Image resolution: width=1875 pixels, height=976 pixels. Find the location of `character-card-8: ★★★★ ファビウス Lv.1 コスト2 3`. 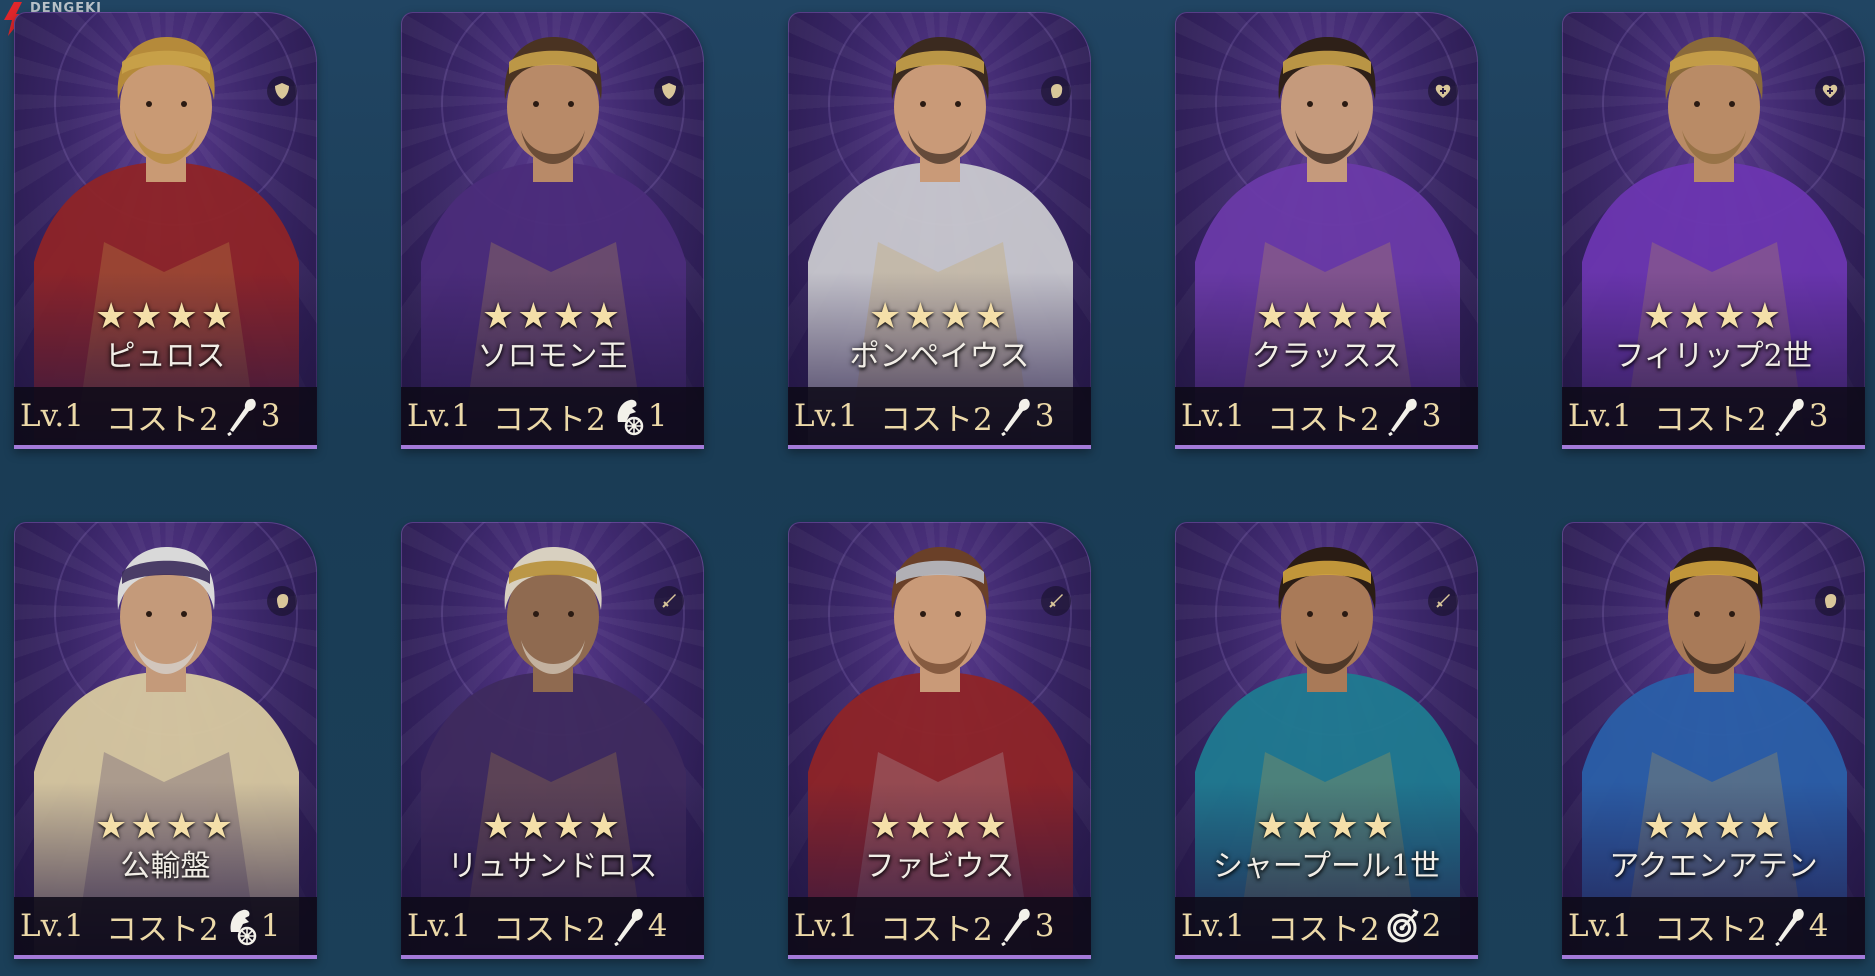

character-card-8: ★★★★ ファビウス Lv.1 コスト2 3 is located at coordinates (939, 740).